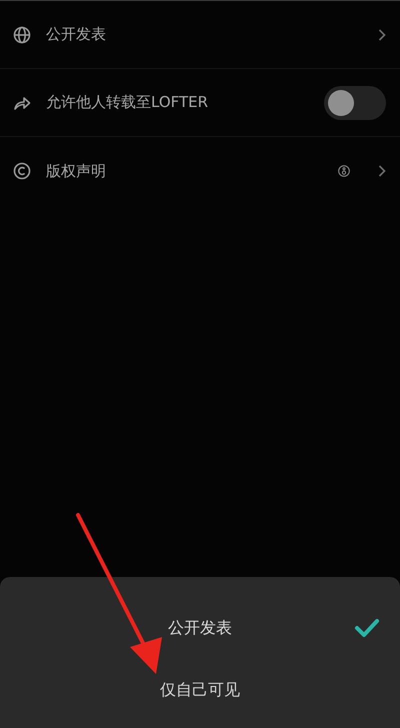 The width and height of the screenshot is (400, 728). I want to click on share-icon, so click(22, 102).